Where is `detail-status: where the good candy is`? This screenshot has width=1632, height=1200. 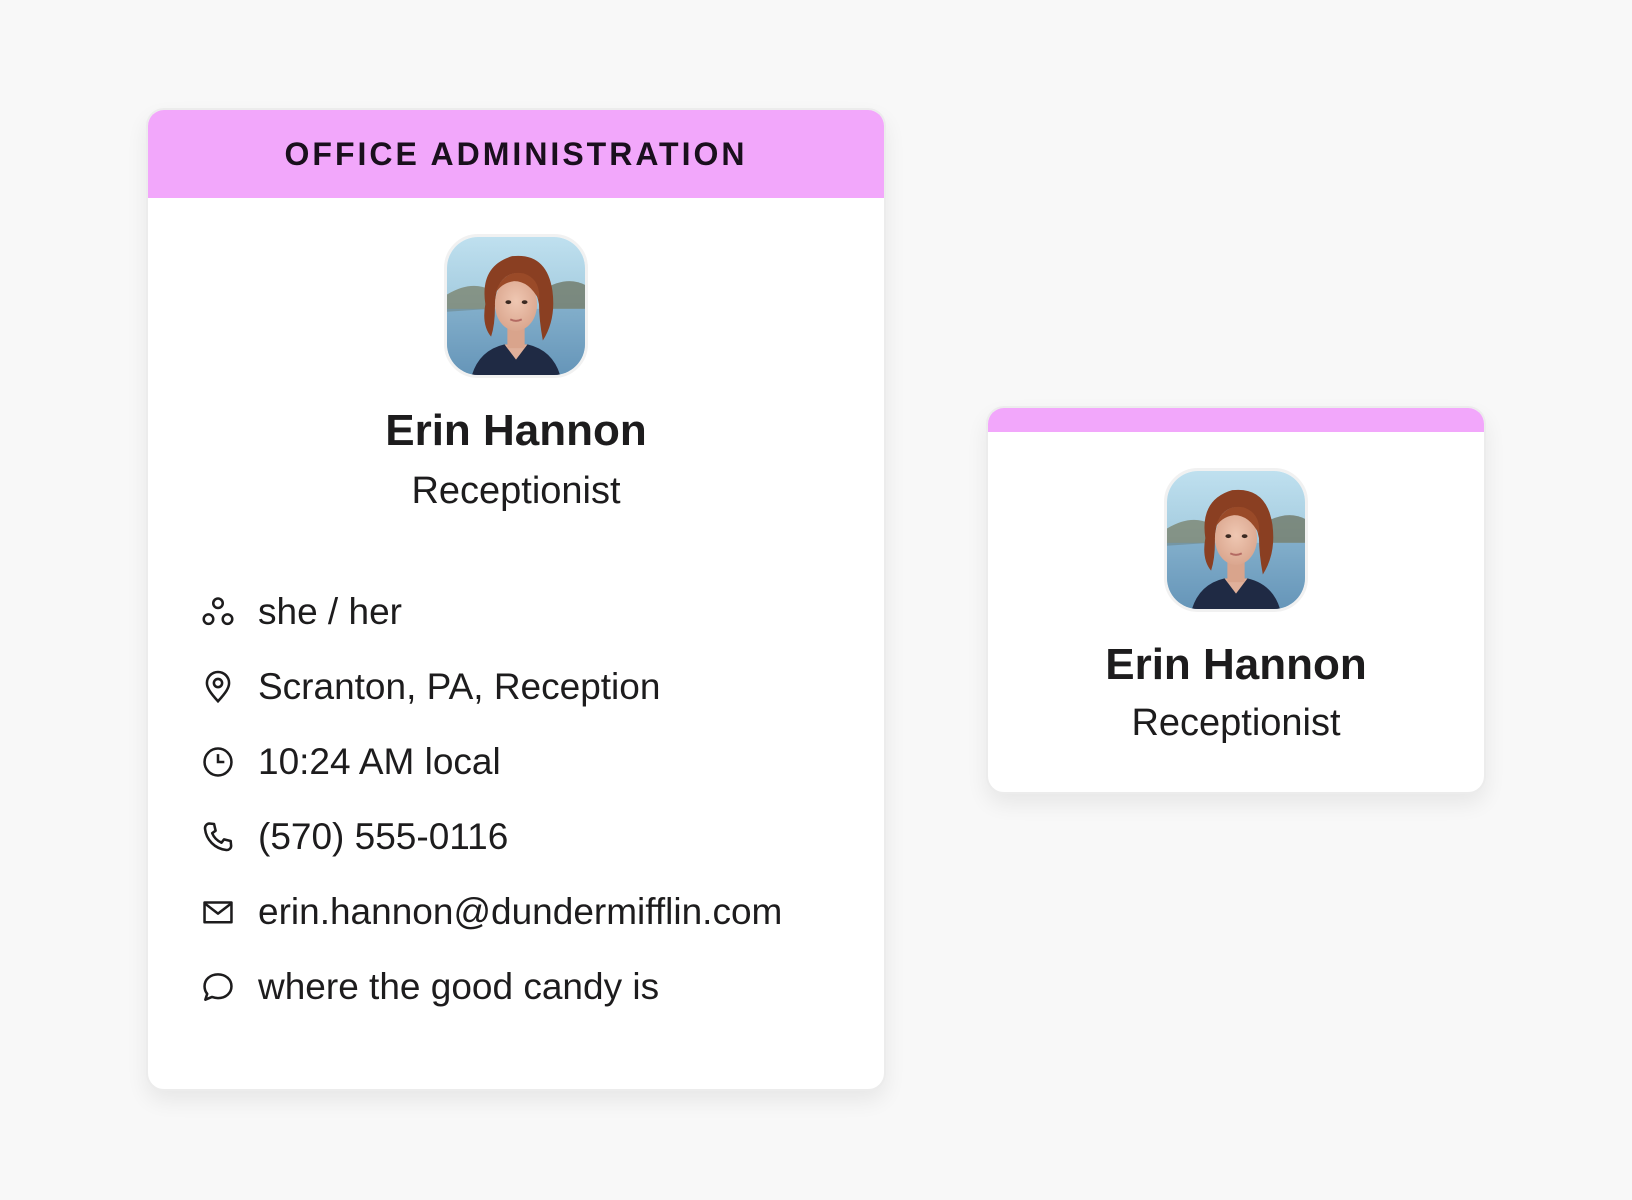
detail-status: where the good candy is is located at coordinates (531, 986).